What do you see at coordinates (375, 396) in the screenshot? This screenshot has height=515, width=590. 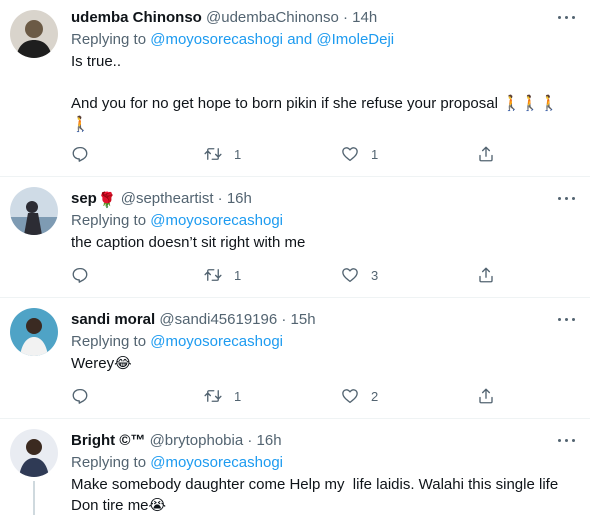 I see `like-count: 2` at bounding box center [375, 396].